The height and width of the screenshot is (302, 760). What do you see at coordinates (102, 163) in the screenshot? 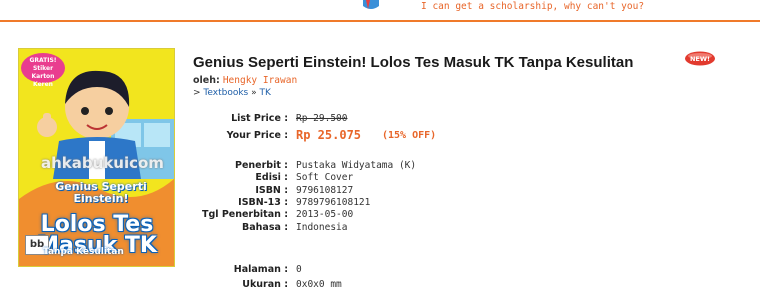
I see `cover-watermark: ahkabukuicom` at bounding box center [102, 163].